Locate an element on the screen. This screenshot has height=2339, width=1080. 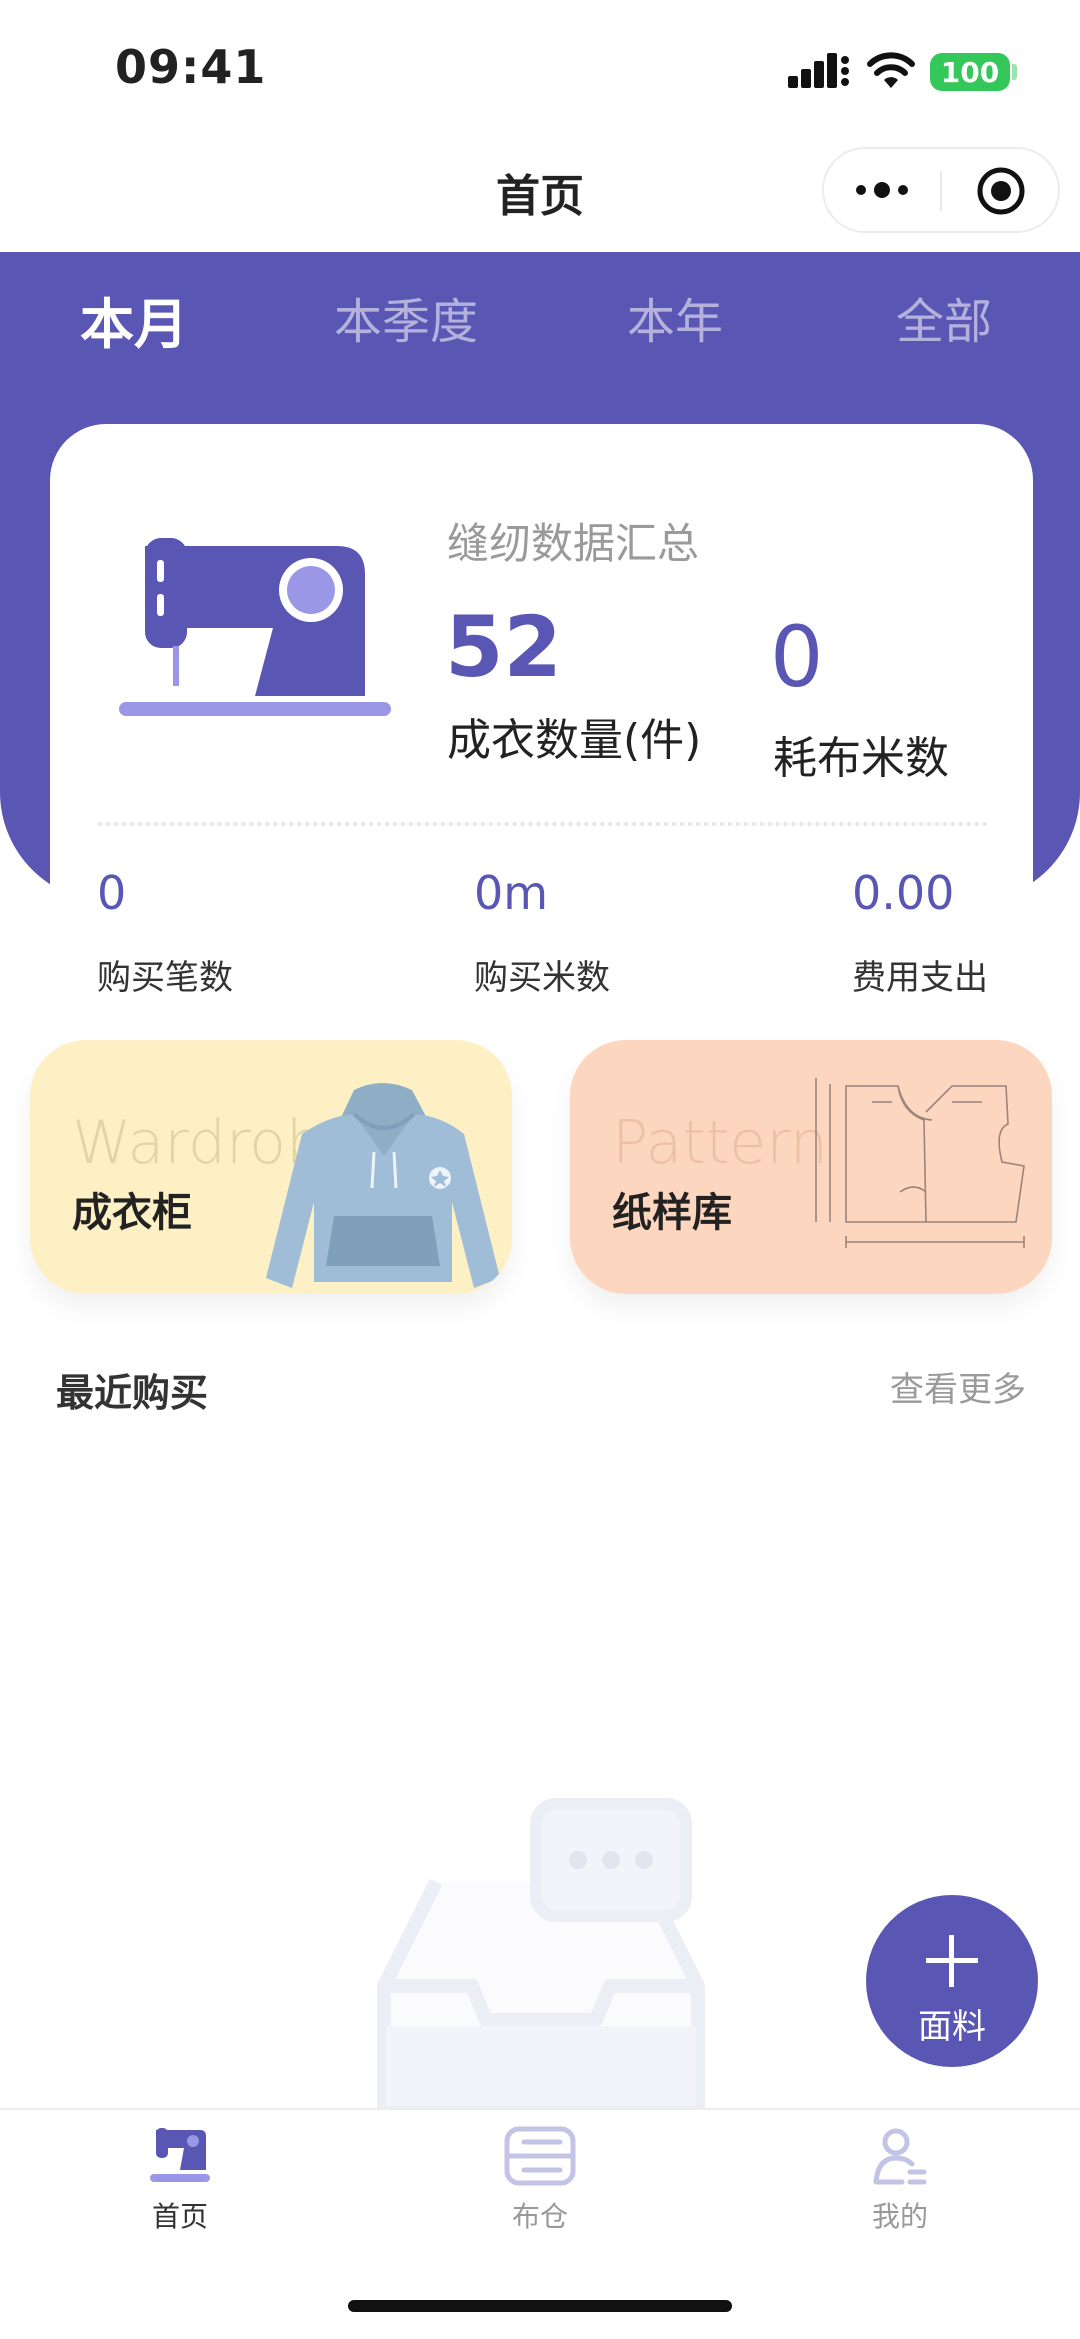
purchase-count-value: 0 is located at coordinates (112, 893).